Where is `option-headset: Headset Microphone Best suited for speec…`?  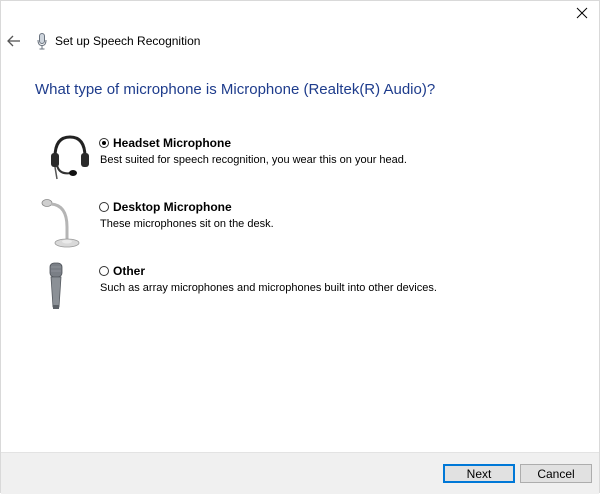
option-headset: Headset Microphone Best suited for speec… is located at coordinates (297, 162).